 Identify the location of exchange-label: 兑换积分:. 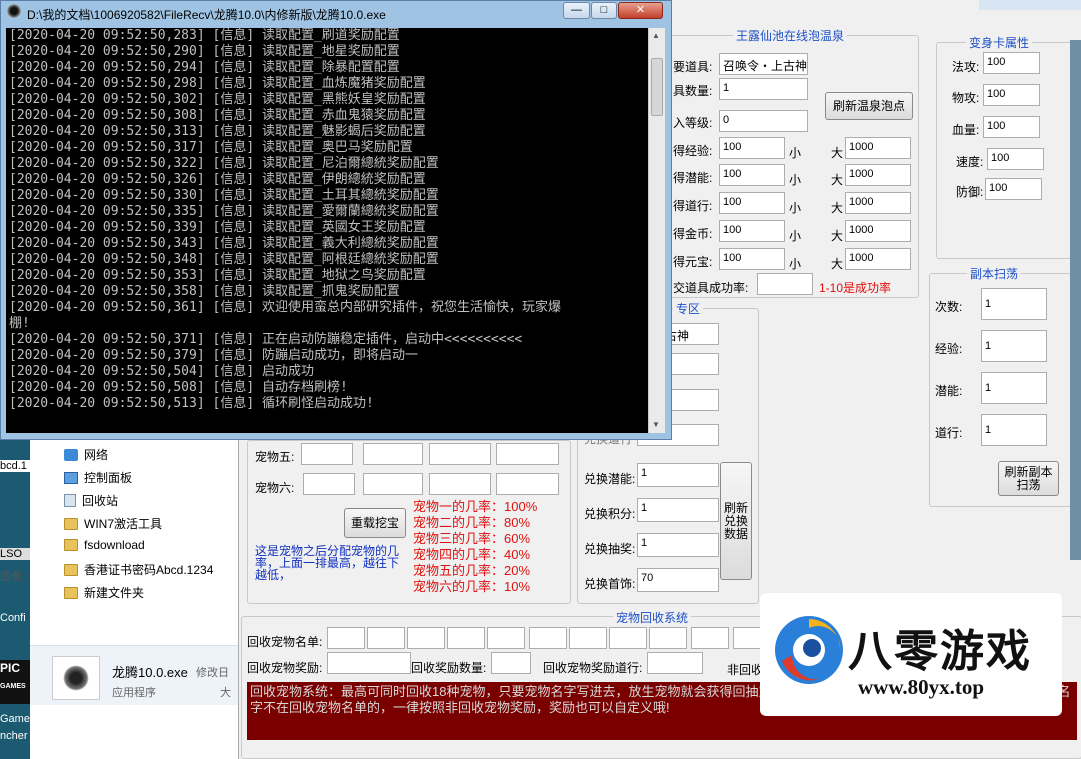
(610, 514).